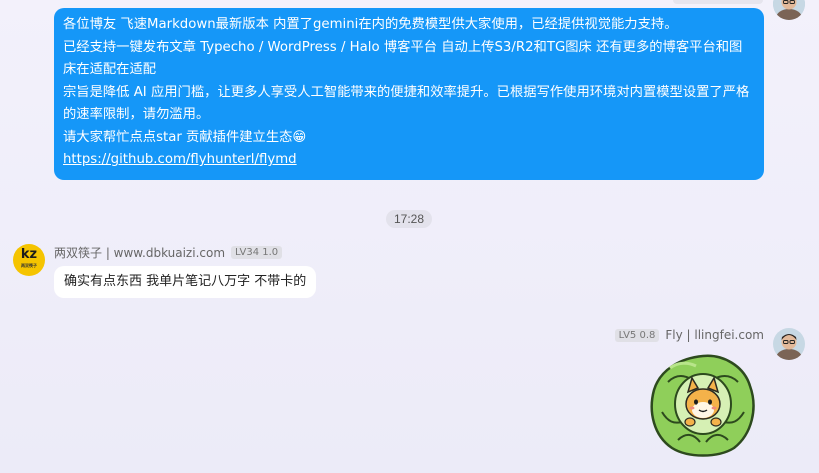 This screenshot has width=819, height=473. I want to click on outgoing-sender-name: Fly | llingfei.com, so click(714, 335).